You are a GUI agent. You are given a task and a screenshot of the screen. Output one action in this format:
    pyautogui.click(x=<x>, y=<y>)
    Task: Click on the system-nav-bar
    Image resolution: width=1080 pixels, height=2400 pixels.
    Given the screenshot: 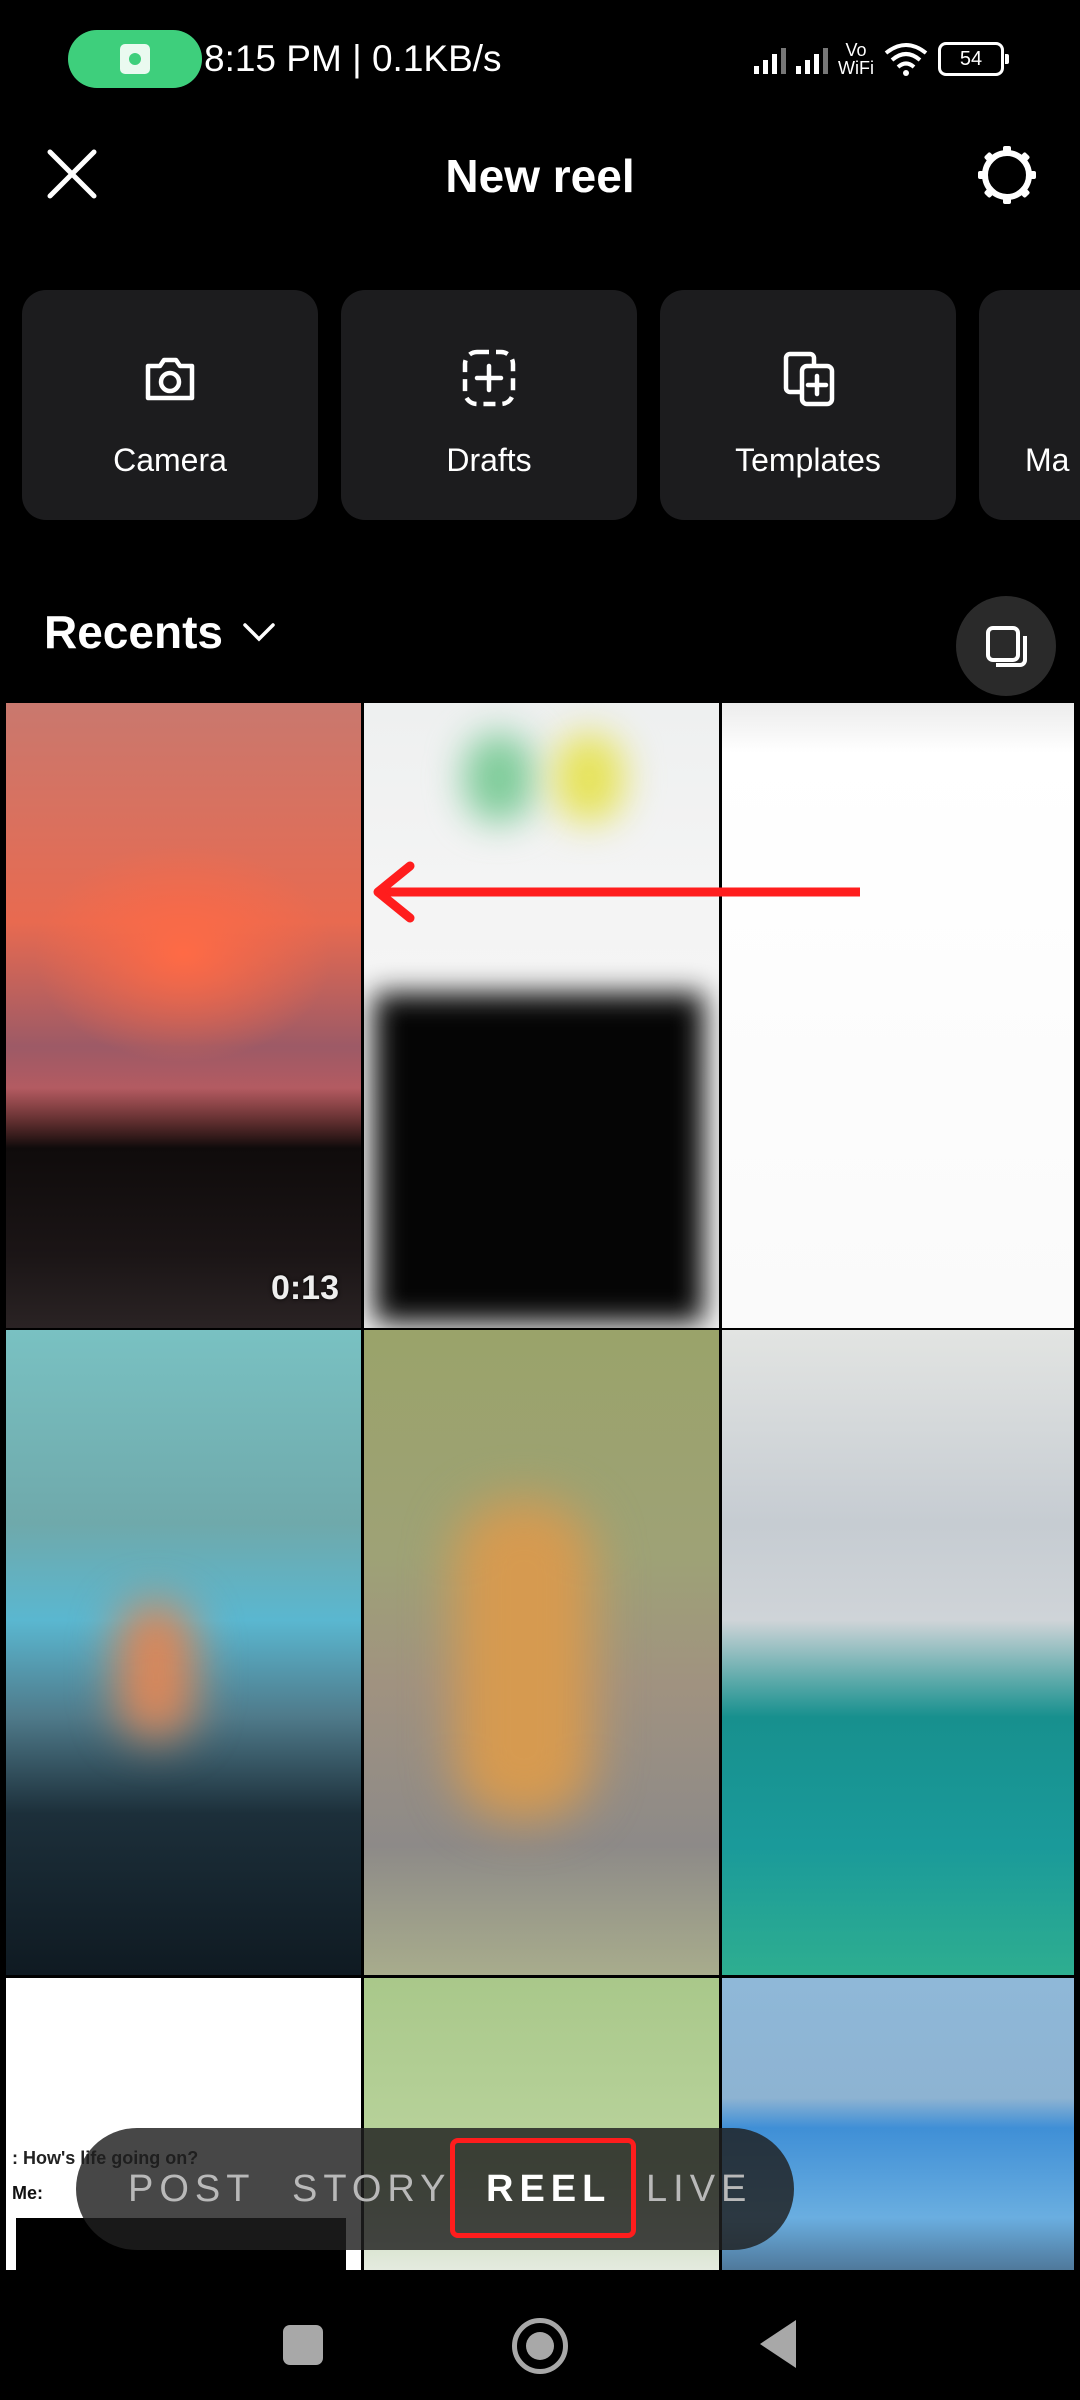 What is the action you would take?
    pyautogui.click(x=540, y=2335)
    